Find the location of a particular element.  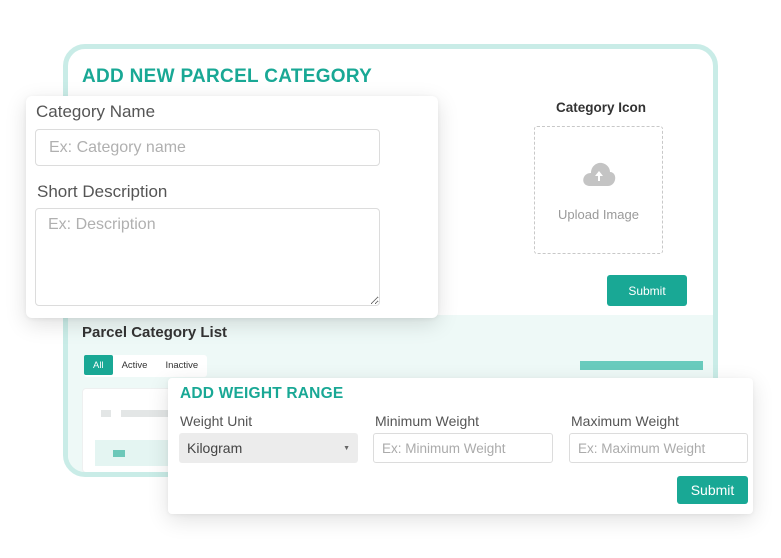

category-submit-button: Submit is located at coordinates (647, 290).